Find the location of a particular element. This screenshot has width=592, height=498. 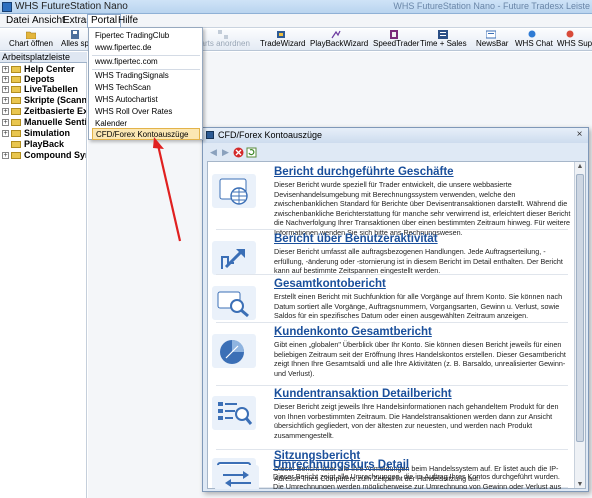

time-sales-label: Time + Sales is located at coordinates (443, 43).